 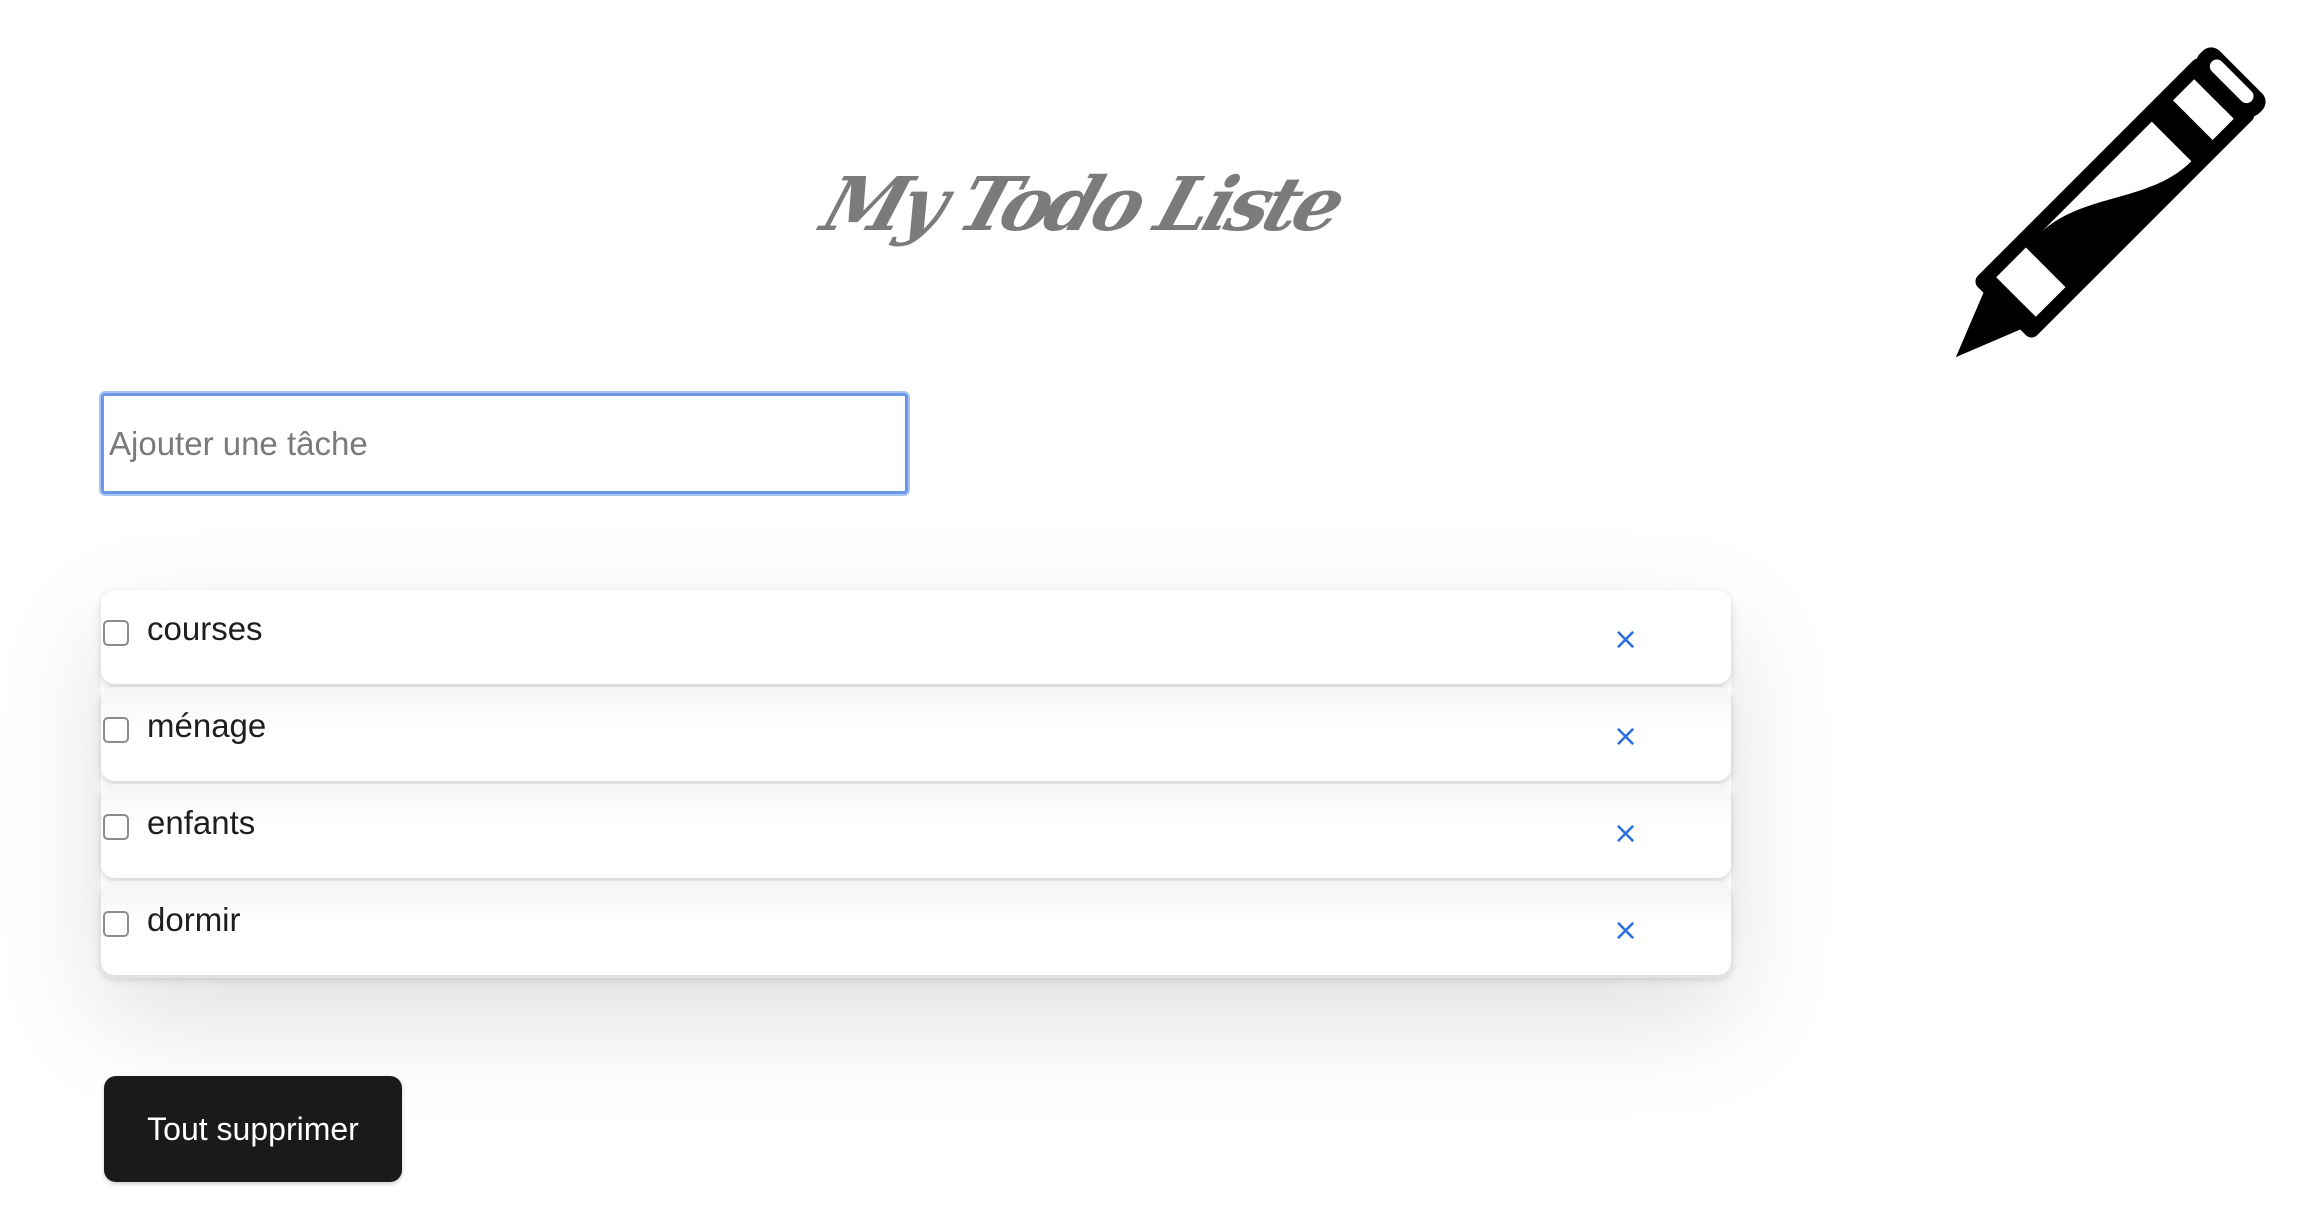 I want to click on list-item: dormir ×, so click(x=916, y=928).